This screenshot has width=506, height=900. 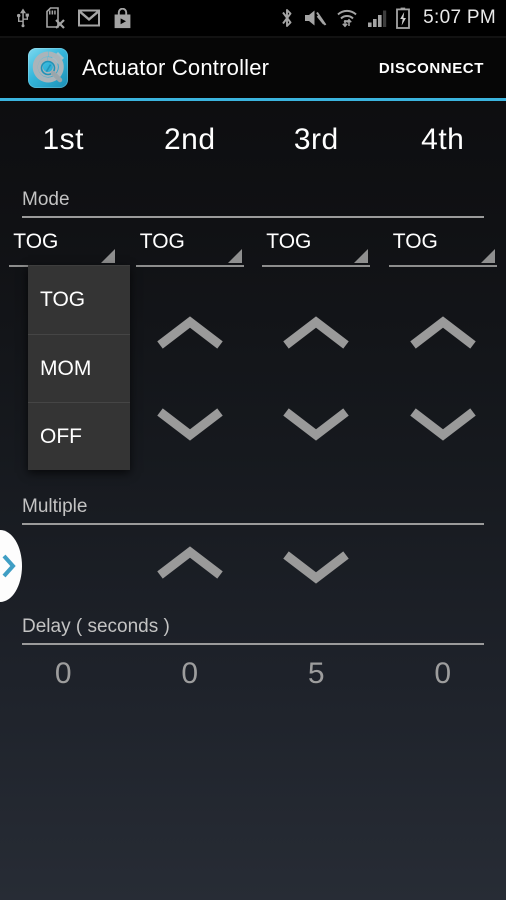 I want to click on bluetooth-icon, so click(x=287, y=18).